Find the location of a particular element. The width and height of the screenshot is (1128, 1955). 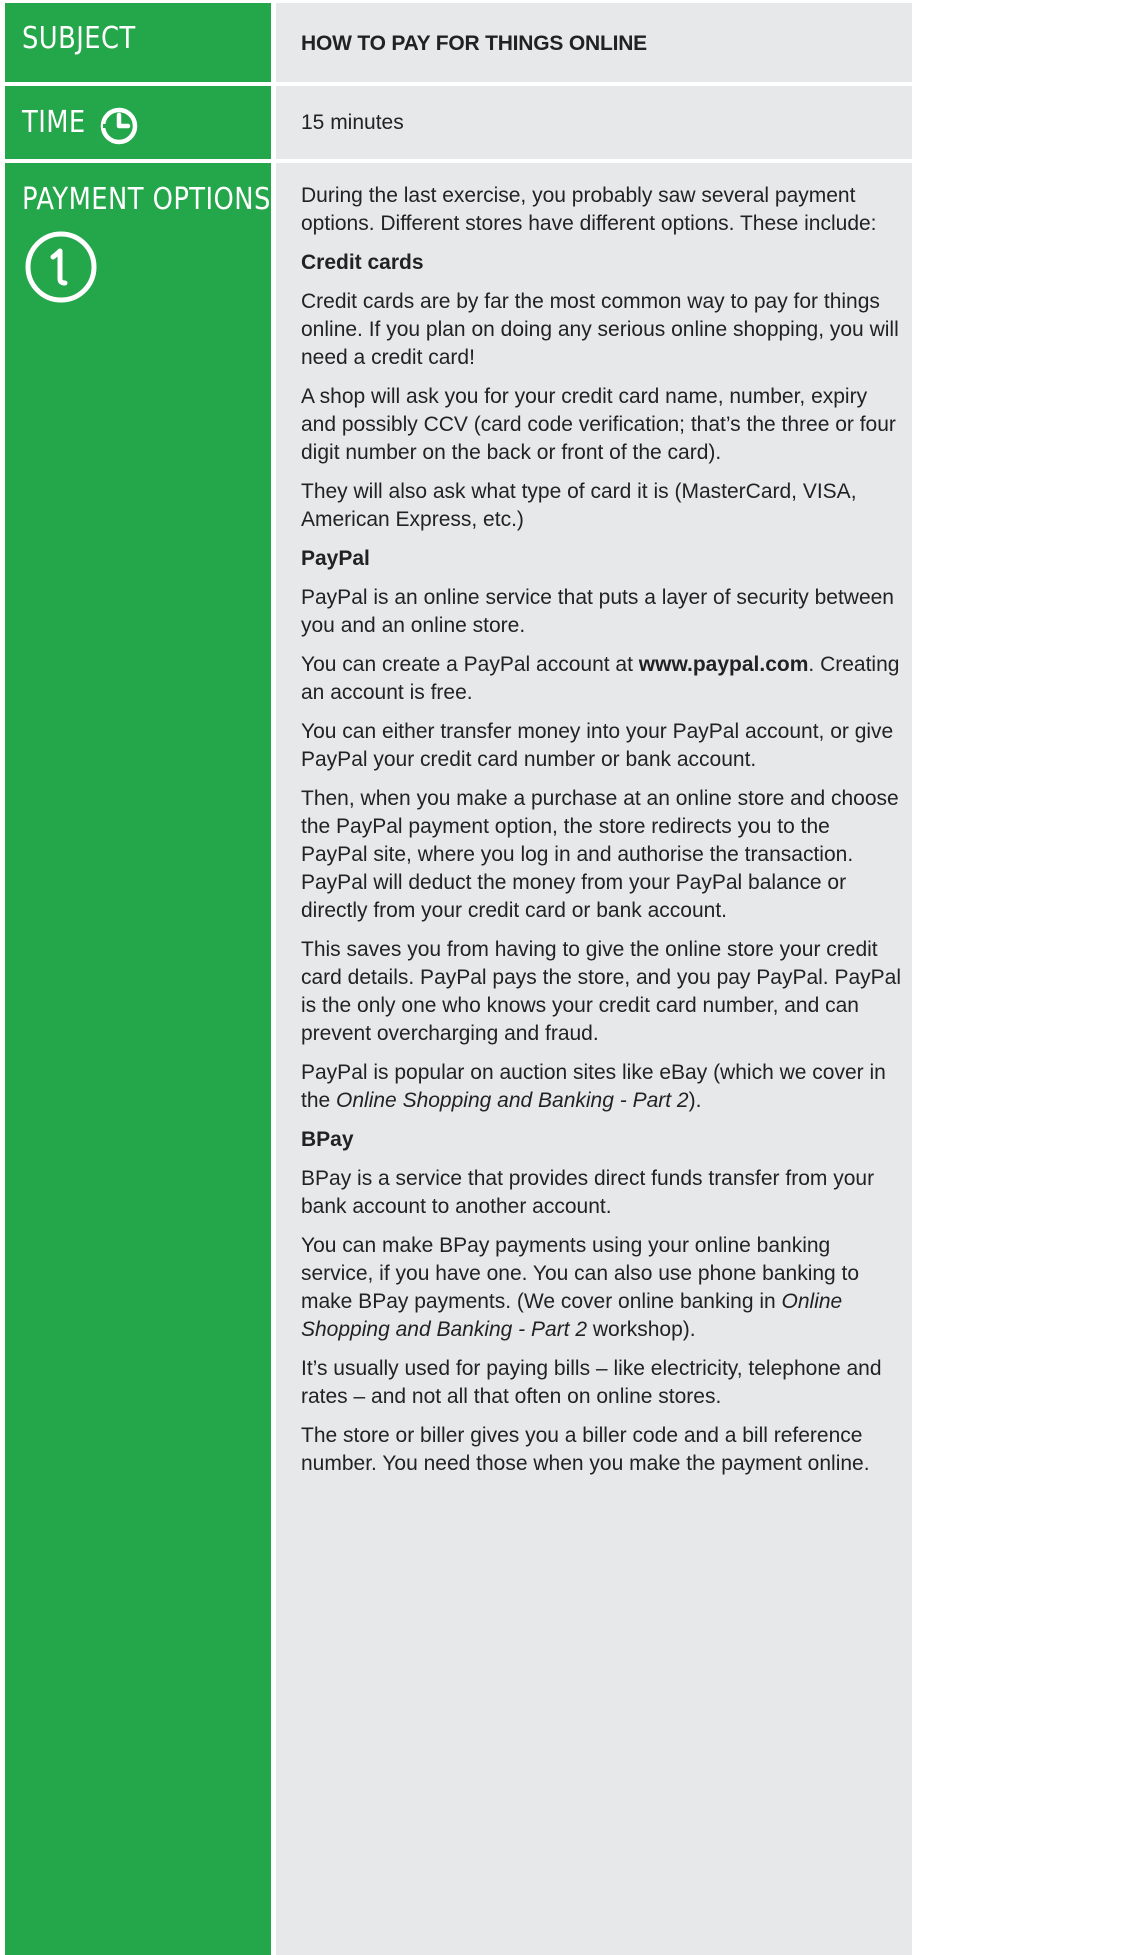

paypal-paragraph-6-end: ). is located at coordinates (695, 1100).